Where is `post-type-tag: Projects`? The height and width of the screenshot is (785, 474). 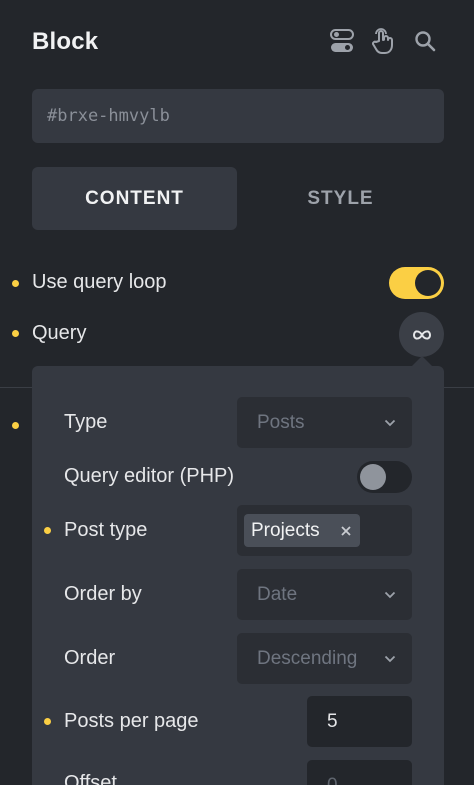
post-type-tag: Projects is located at coordinates (302, 530).